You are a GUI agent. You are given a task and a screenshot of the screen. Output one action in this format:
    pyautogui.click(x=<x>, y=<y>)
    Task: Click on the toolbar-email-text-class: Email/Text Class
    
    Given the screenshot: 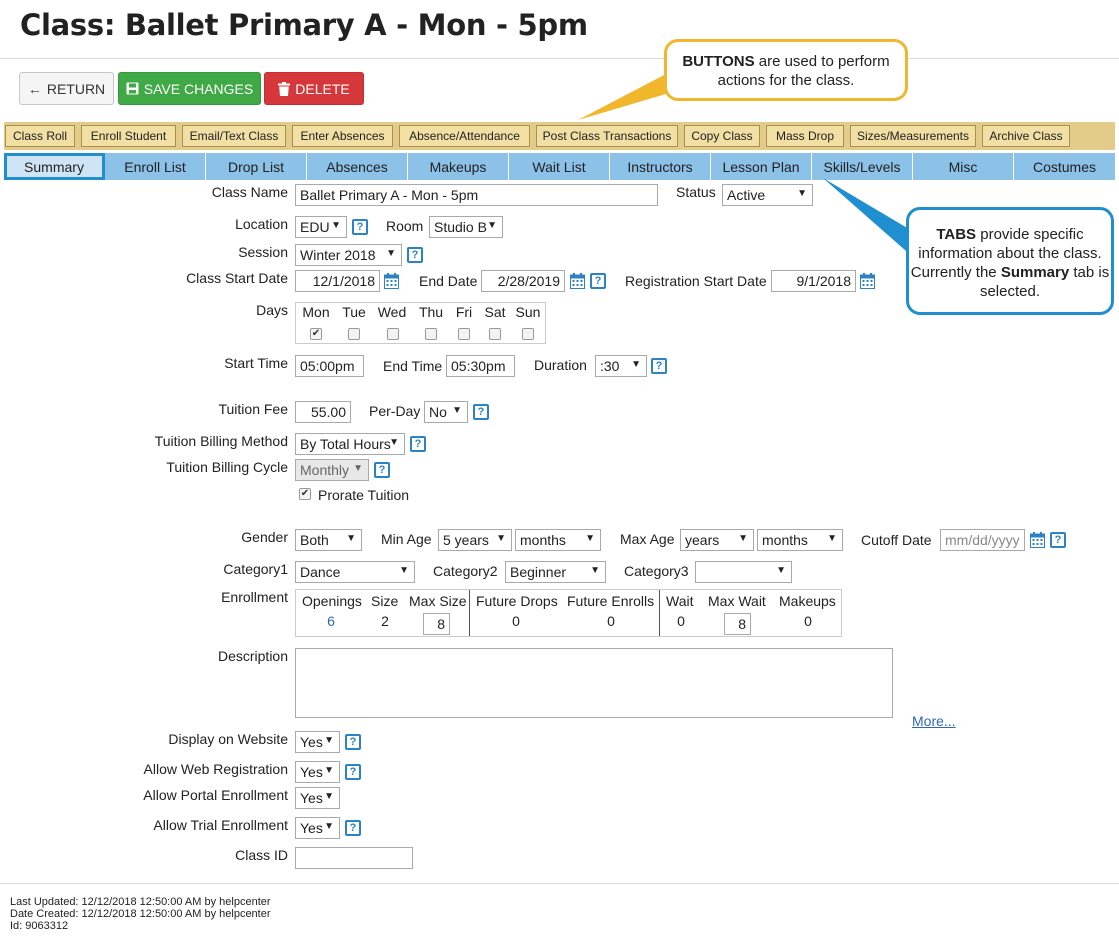 What is the action you would take?
    pyautogui.click(x=234, y=136)
    